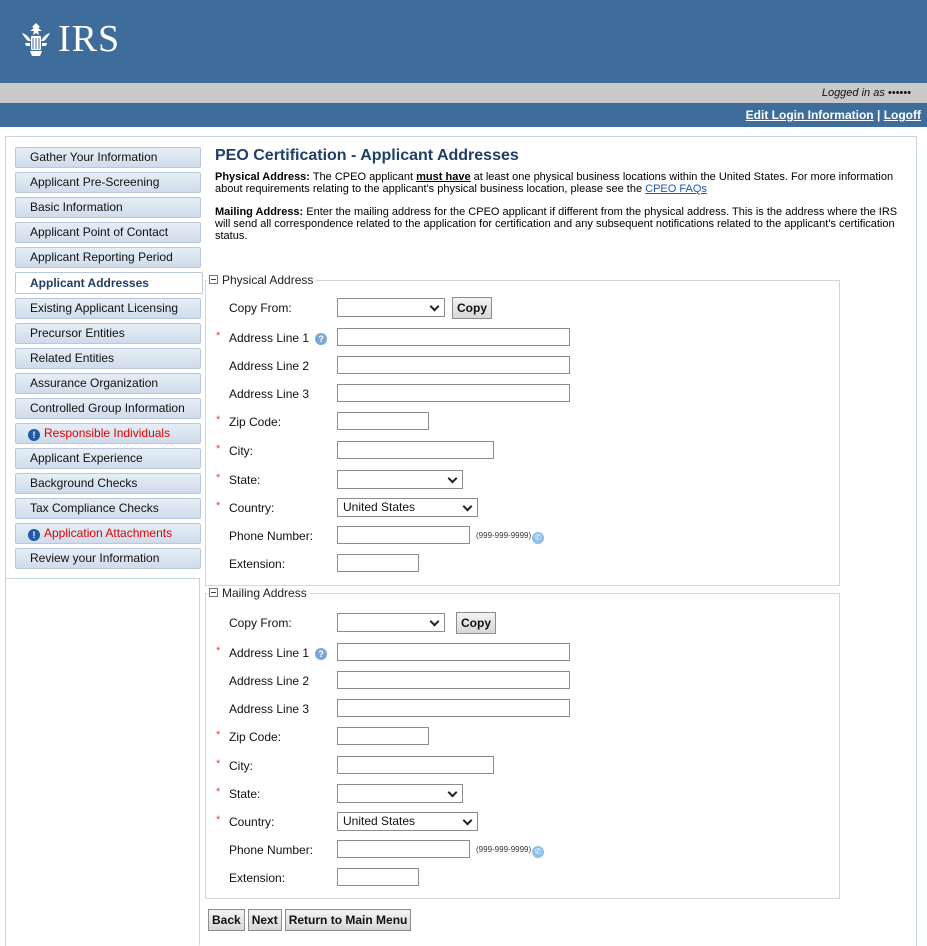 Image resolution: width=927 pixels, height=946 pixels. I want to click on sidebar-item-application-attachments: ! Application Attachments, so click(108, 533).